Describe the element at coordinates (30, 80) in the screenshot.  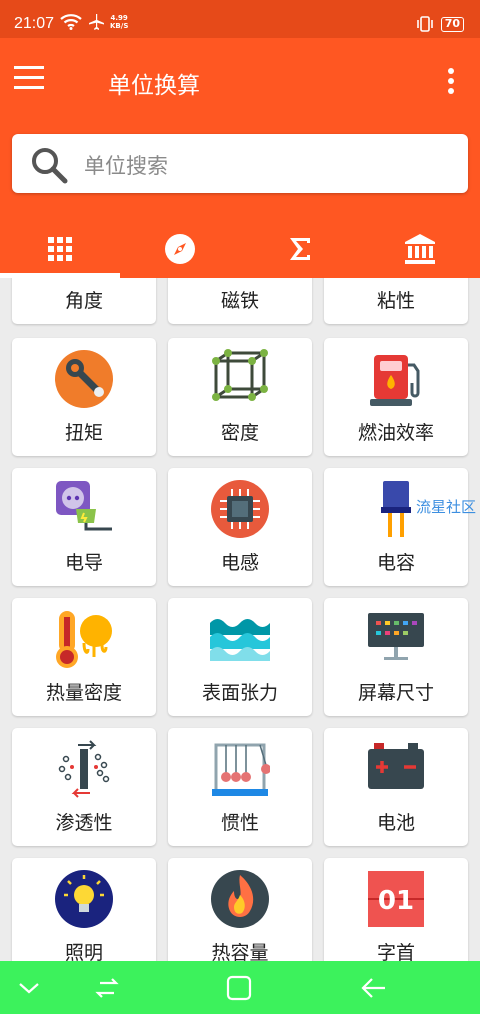
I see `menu-button` at that location.